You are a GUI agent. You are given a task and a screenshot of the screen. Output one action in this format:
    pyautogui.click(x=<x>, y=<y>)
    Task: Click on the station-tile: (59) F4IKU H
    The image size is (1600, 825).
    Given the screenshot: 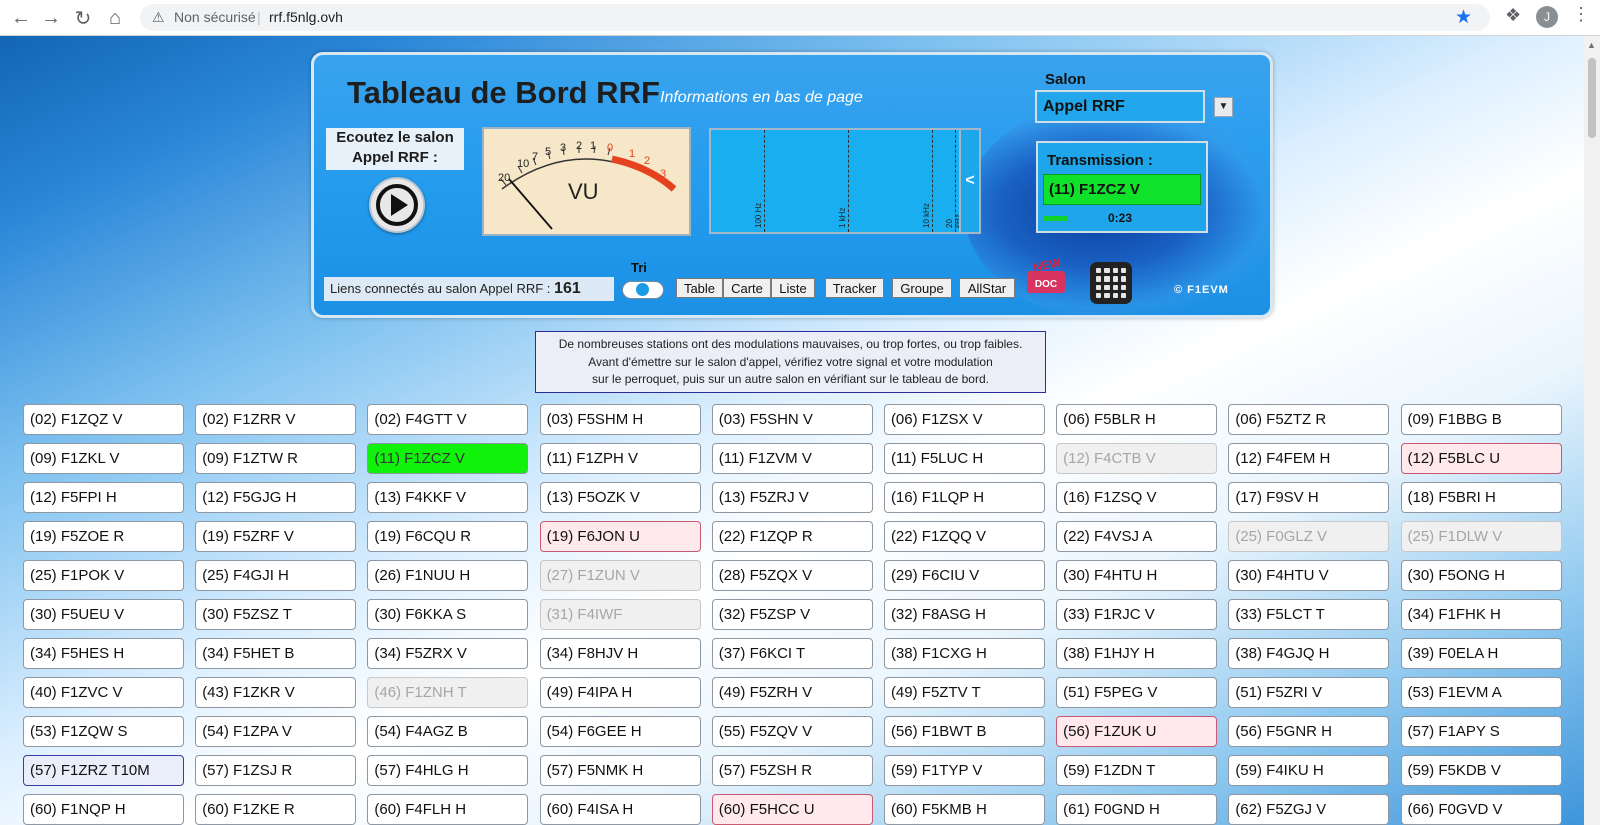 What is the action you would take?
    pyautogui.click(x=1309, y=770)
    